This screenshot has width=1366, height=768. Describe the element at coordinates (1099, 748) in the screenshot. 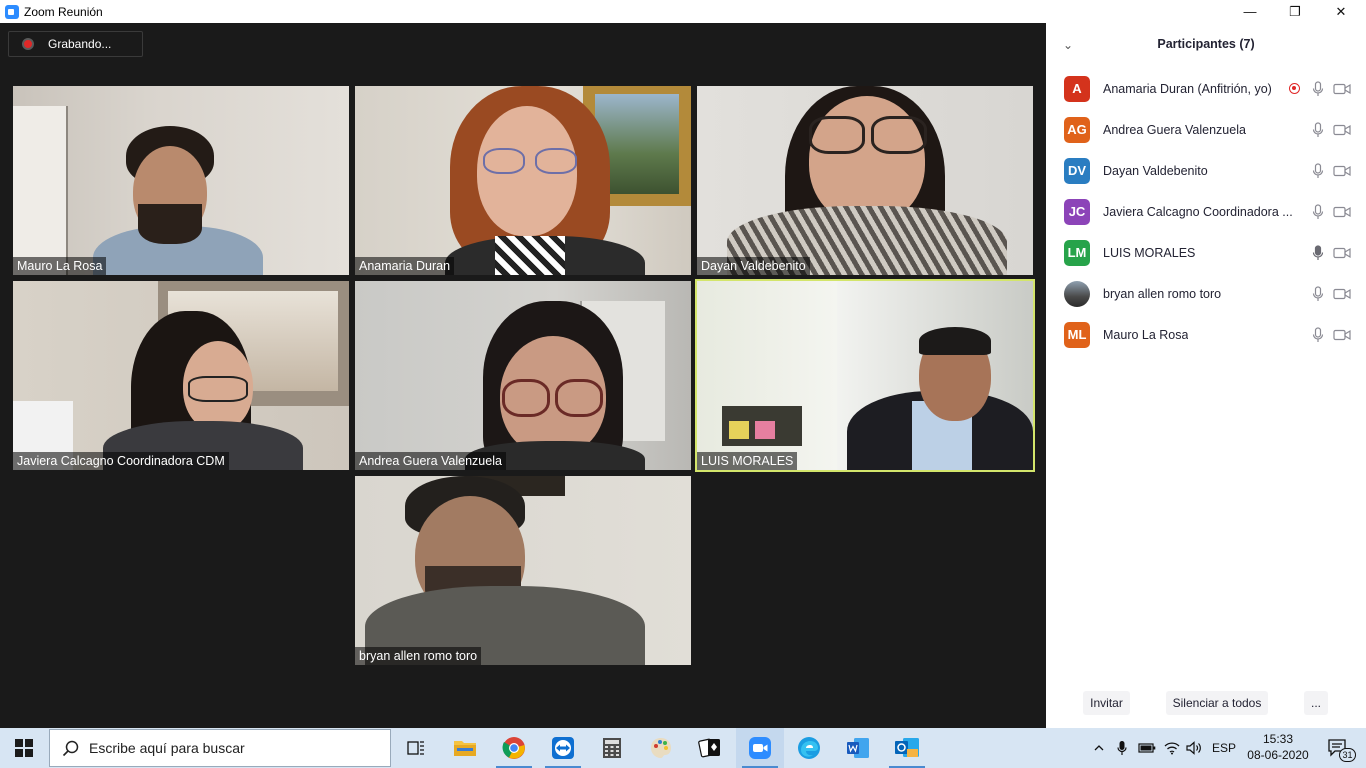

I see `chevron-up-icon` at that location.